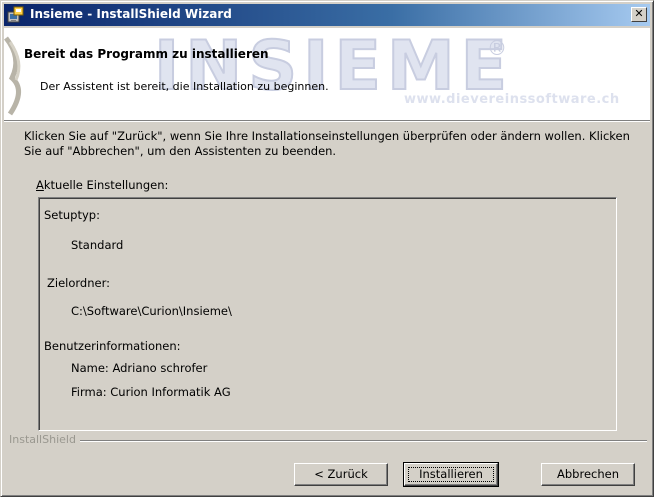 This screenshot has width=654, height=497. What do you see at coordinates (131, 14) in the screenshot?
I see `window-title: Insieme - InstallShield Wizard` at bounding box center [131, 14].